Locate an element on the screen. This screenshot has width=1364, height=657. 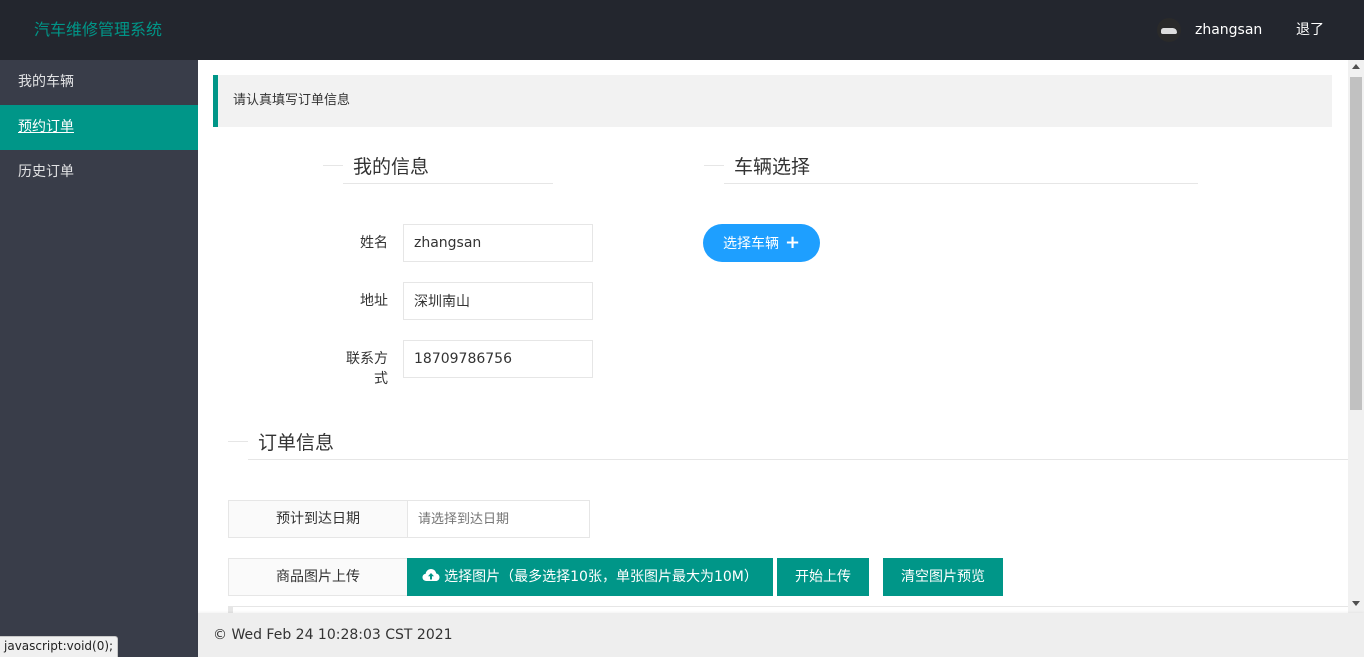
start-upload-button: 开始上传 is located at coordinates (823, 577).